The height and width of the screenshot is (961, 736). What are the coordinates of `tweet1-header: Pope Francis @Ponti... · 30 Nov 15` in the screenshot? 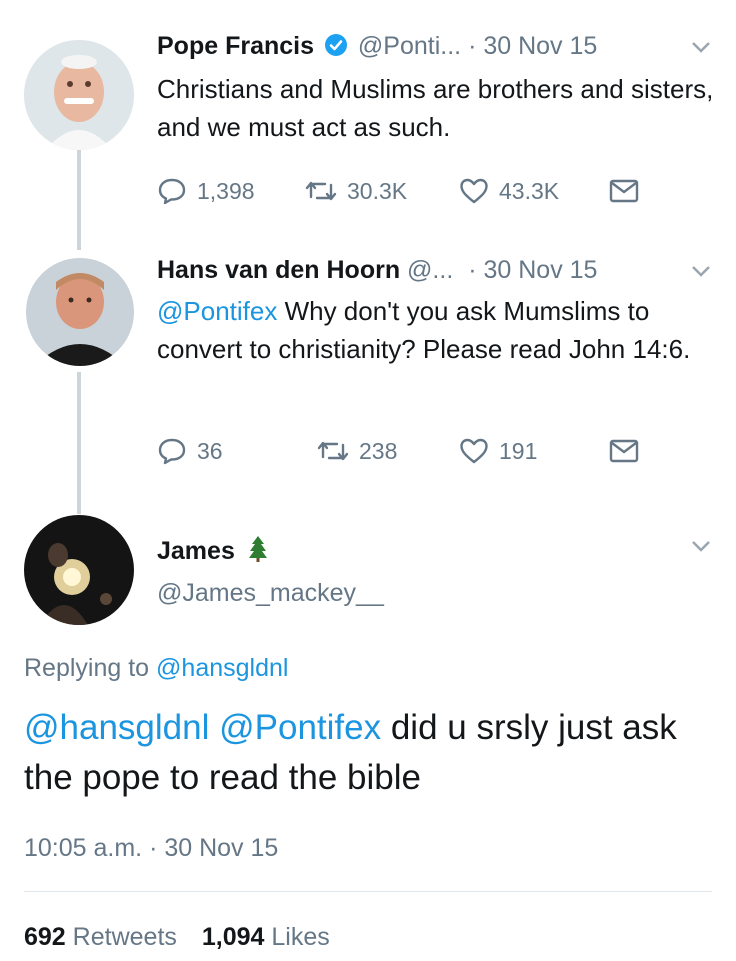 It's located at (377, 47).